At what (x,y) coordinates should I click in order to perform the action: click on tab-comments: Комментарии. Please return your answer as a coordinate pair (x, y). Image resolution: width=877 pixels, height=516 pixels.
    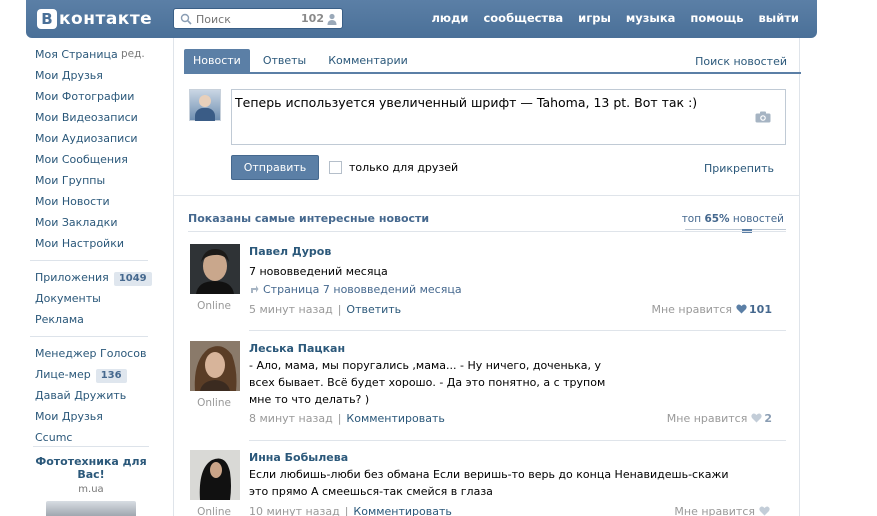
    Looking at the image, I should click on (368, 61).